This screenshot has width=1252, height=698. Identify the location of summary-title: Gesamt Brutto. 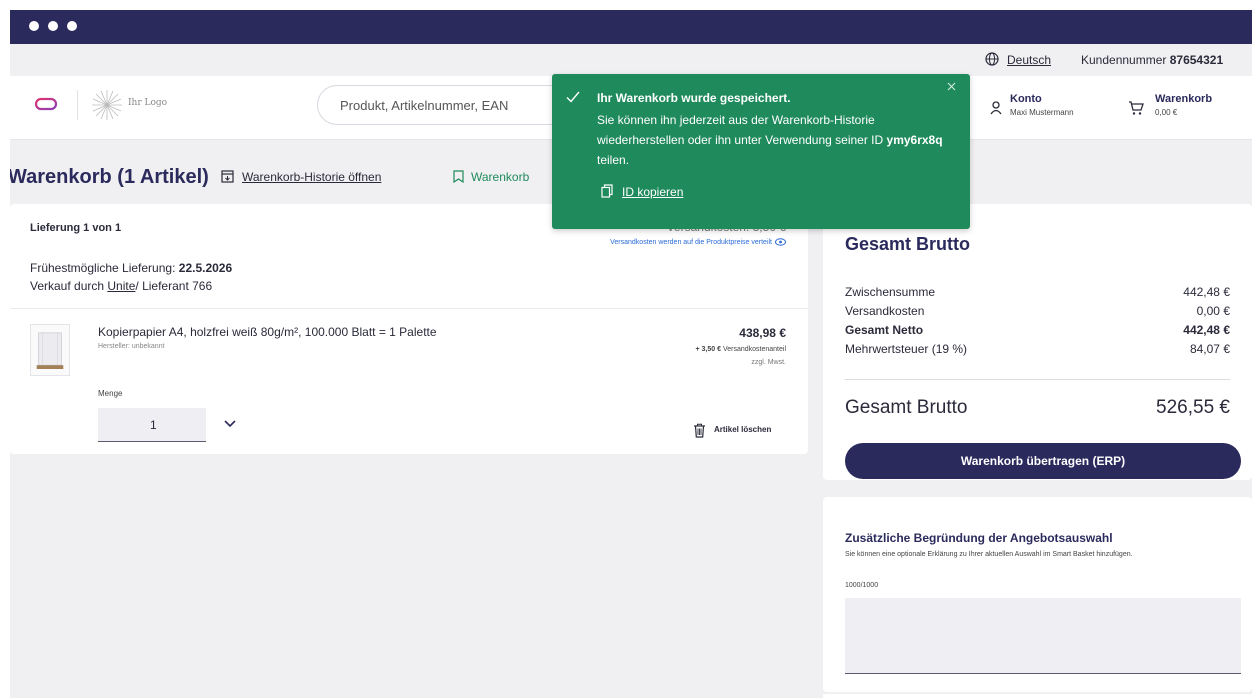
(908, 244).